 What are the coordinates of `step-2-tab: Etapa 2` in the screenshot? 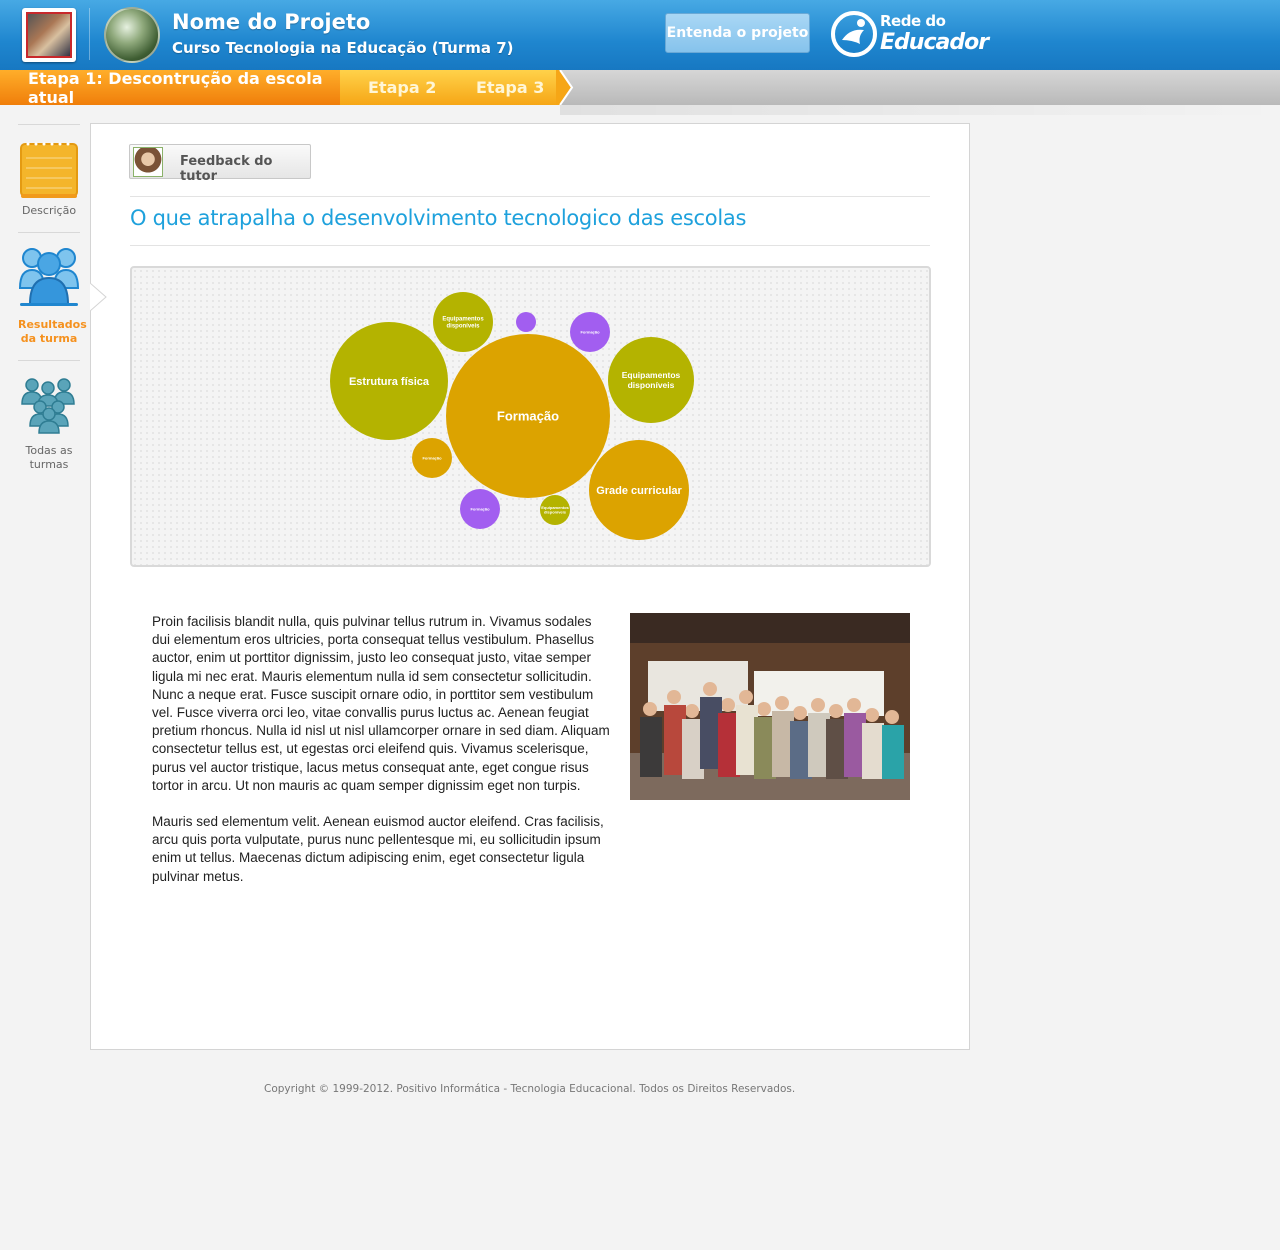 It's located at (394, 87).